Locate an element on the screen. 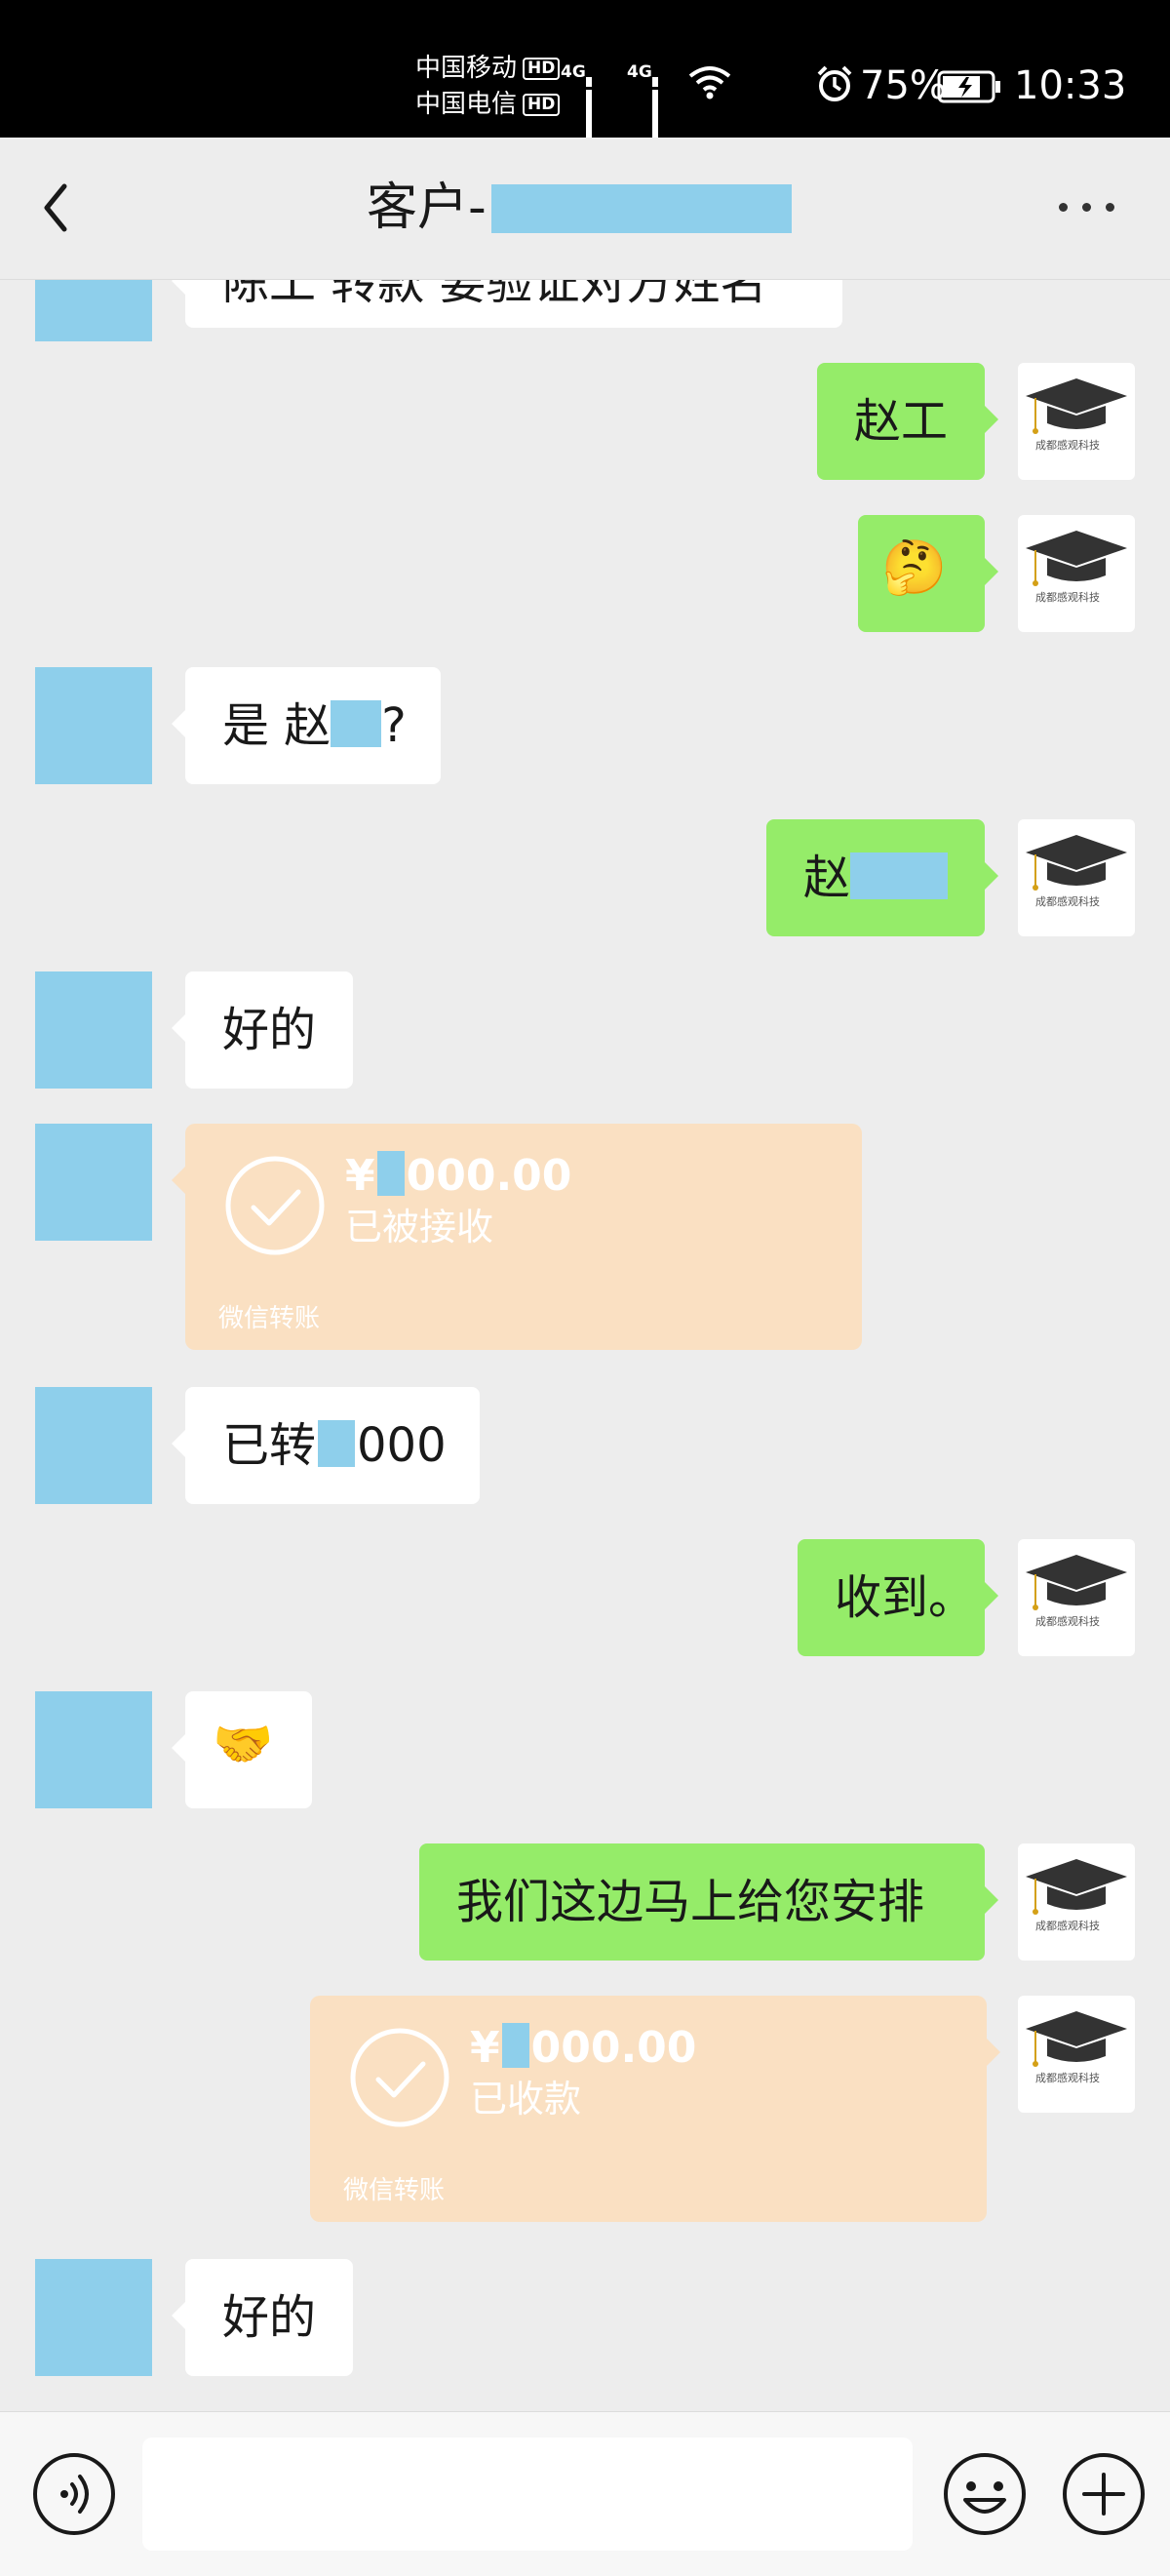 Image resolution: width=1170 pixels, height=2576 pixels. message-bubble: 陈工 转款 要验证对方姓名 is located at coordinates (507, 303).